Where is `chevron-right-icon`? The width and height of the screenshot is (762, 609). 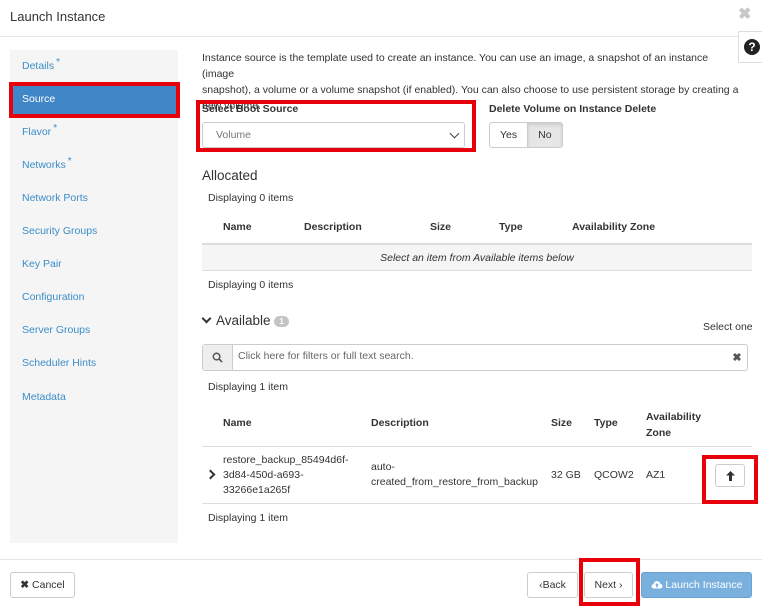
chevron-right-icon is located at coordinates (210, 474).